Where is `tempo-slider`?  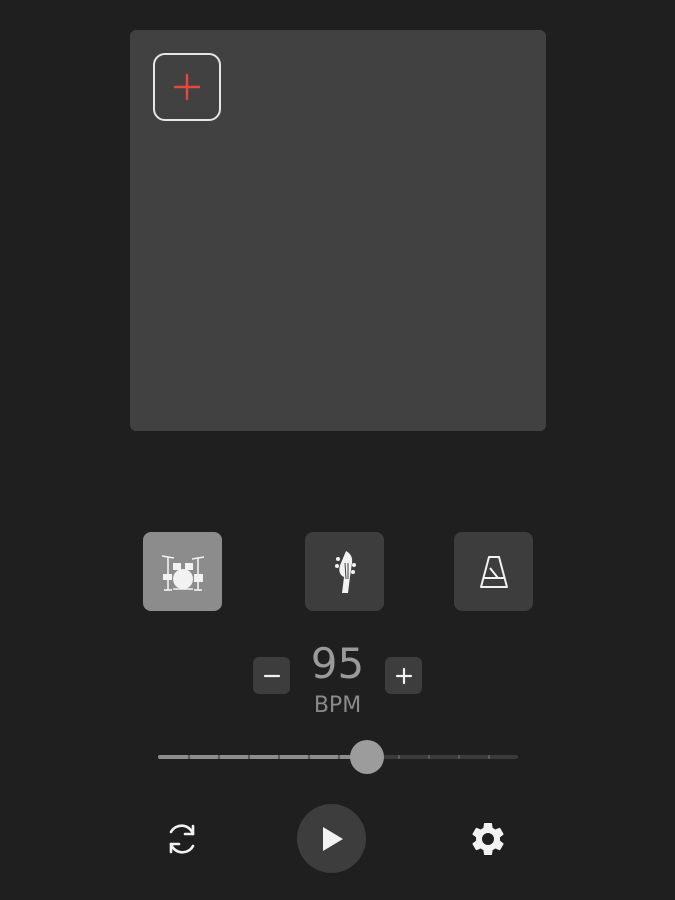
tempo-slider is located at coordinates (338, 757).